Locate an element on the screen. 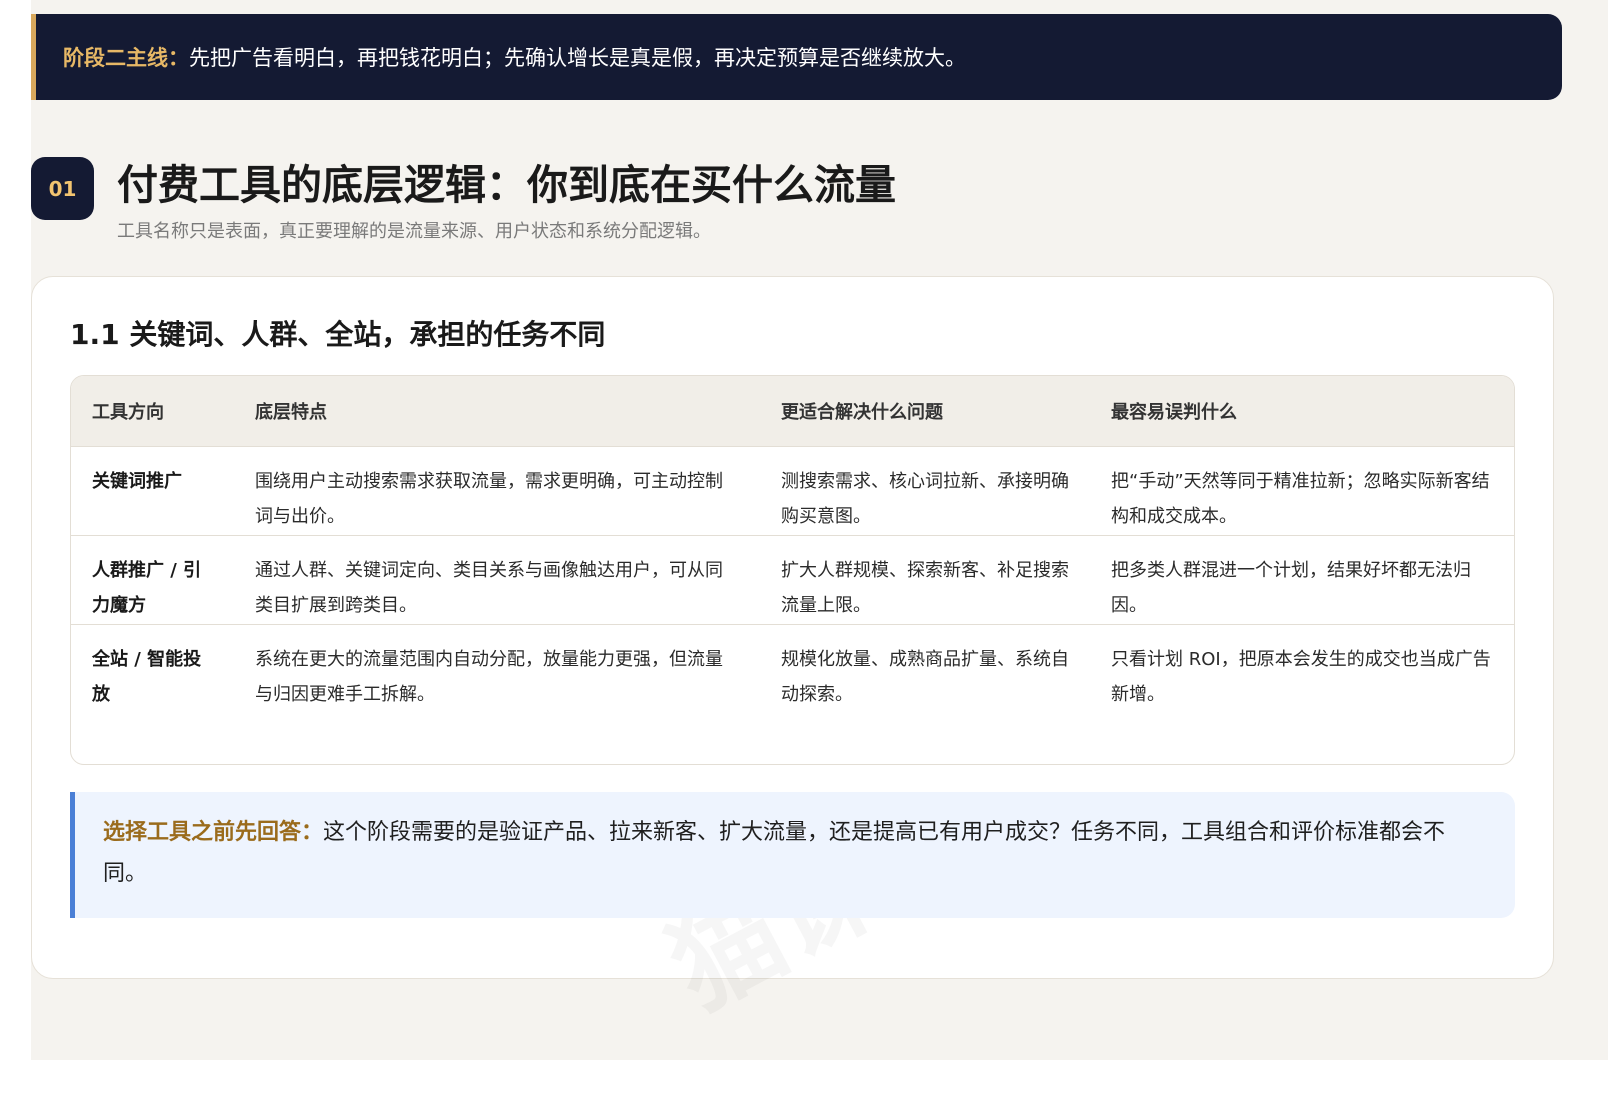 The height and width of the screenshot is (1093, 1608). table-cell-tool: 人群推广 / 引力魔方 is located at coordinates (152, 580).